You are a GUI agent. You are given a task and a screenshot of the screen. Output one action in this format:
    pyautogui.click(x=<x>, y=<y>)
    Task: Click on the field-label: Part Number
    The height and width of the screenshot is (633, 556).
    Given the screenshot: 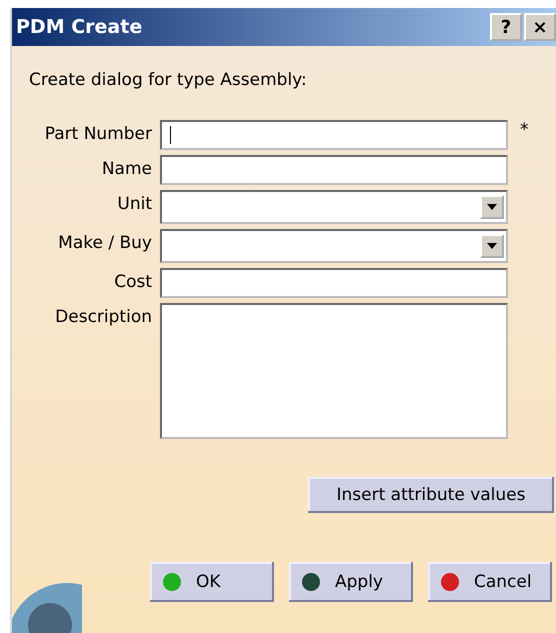 What is the action you would take?
    pyautogui.click(x=98, y=133)
    